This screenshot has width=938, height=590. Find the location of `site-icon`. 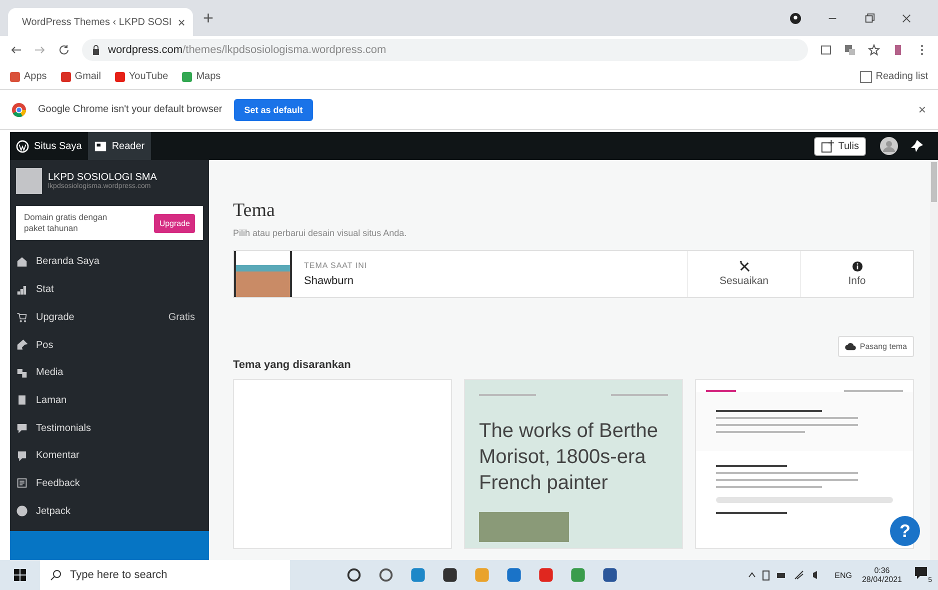

site-icon is located at coordinates (29, 181).